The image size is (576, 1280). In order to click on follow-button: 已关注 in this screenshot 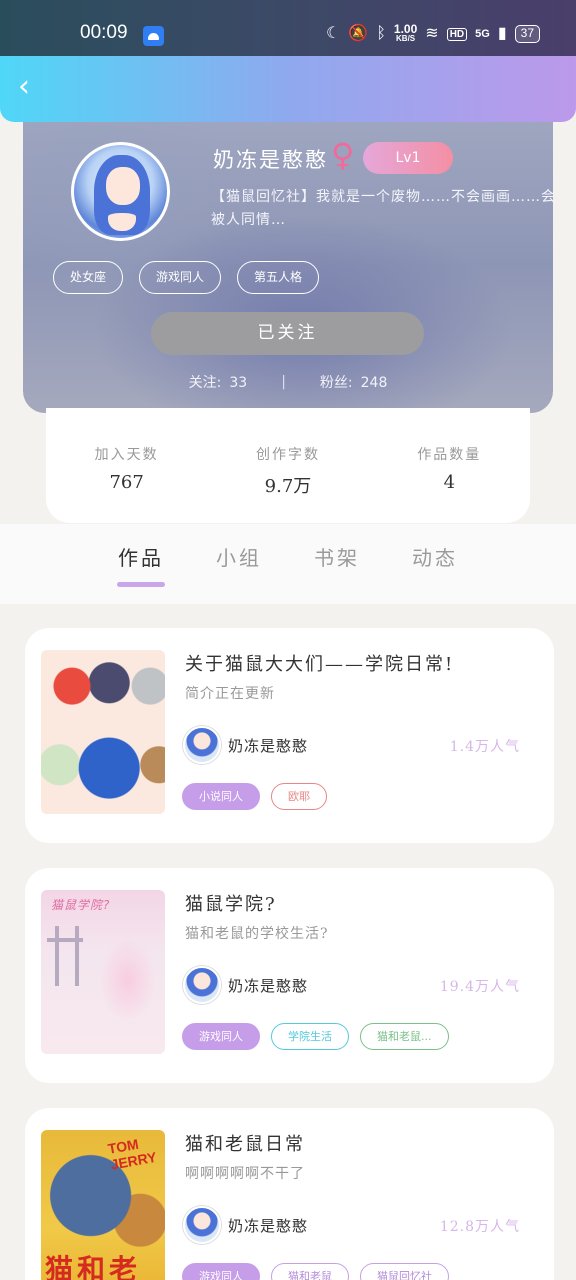, I will do `click(287, 333)`.